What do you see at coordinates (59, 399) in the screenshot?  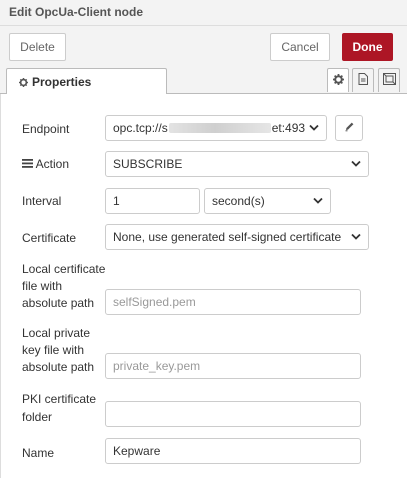 I see `pki-folder-label-line1: PKI certificate` at bounding box center [59, 399].